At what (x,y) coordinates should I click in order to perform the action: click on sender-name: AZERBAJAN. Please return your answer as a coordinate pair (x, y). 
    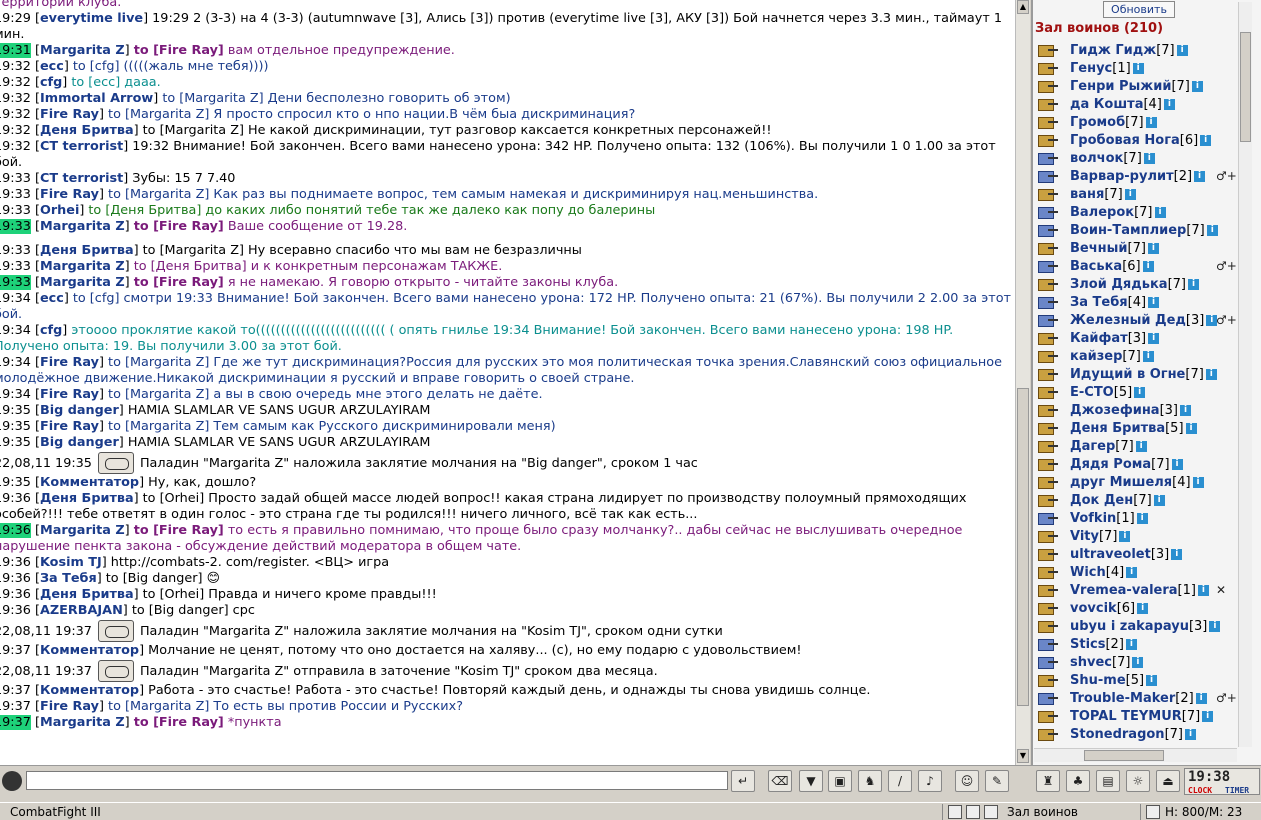
    Looking at the image, I should click on (81, 610).